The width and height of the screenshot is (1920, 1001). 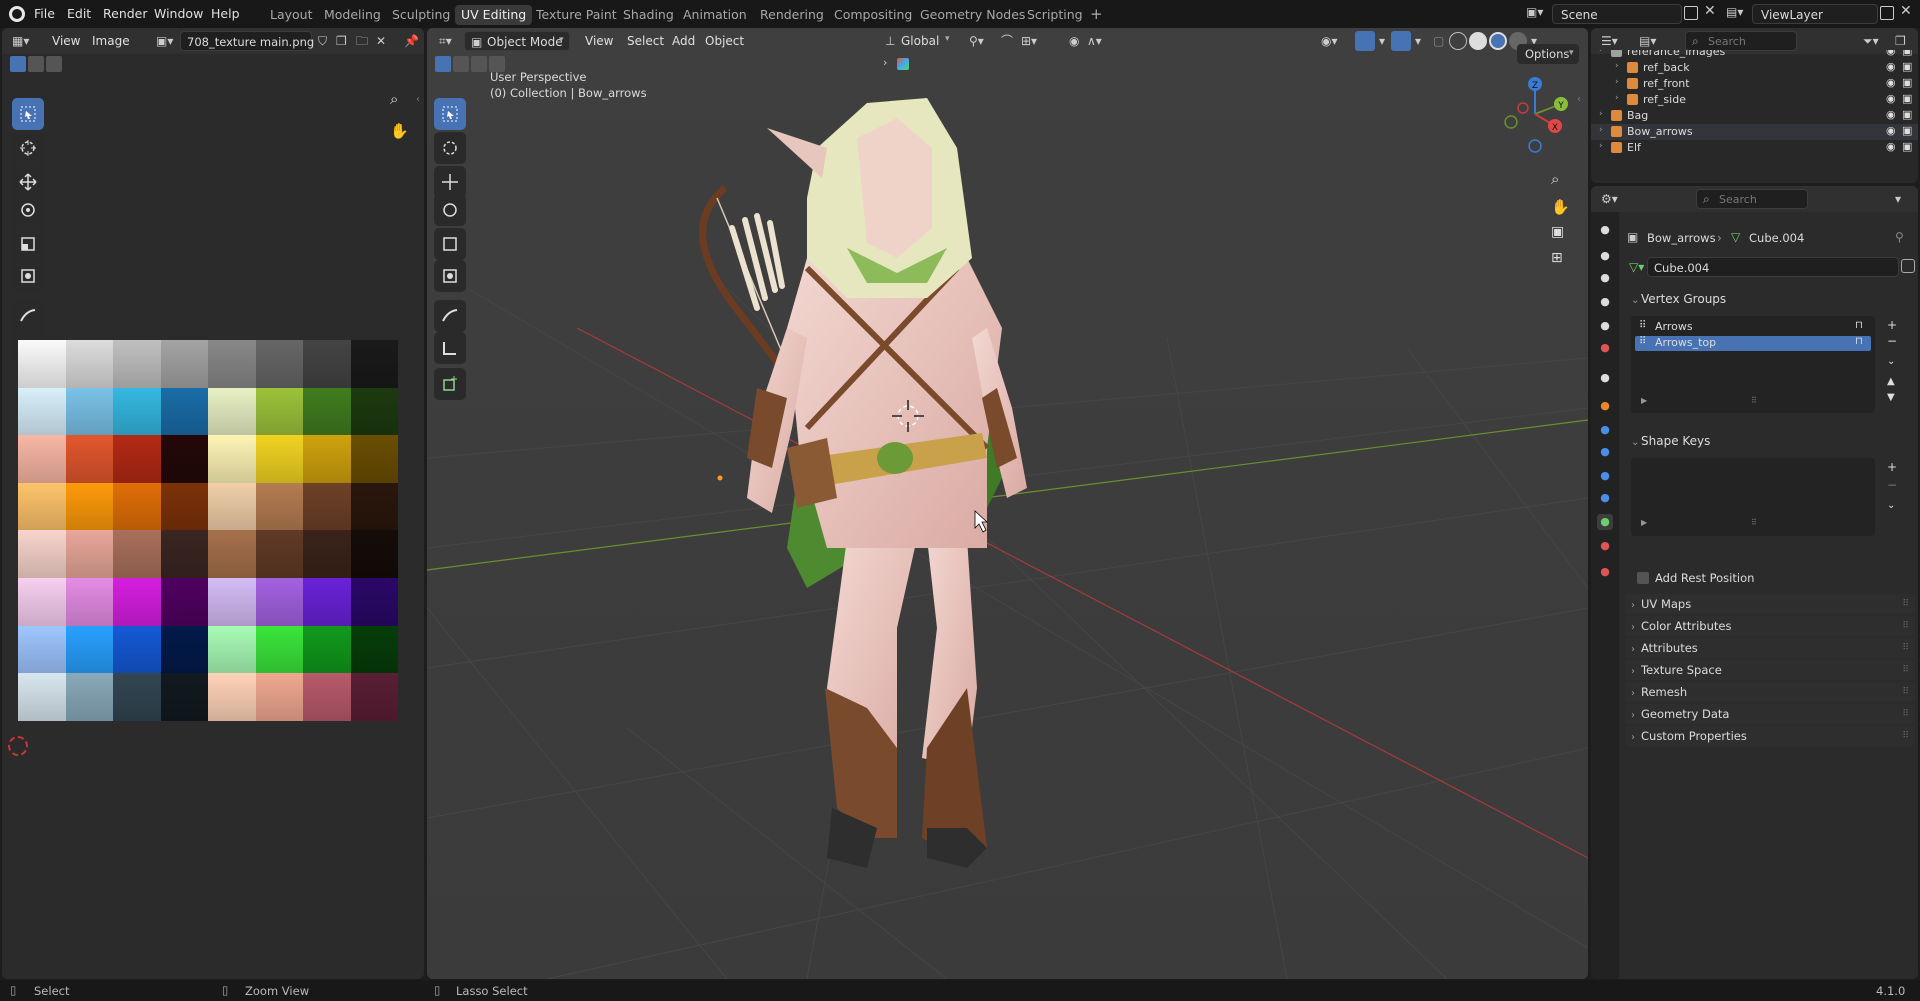 What do you see at coordinates (1685, 342) in the screenshot?
I see `vertex-group-name: Arrows_top` at bounding box center [1685, 342].